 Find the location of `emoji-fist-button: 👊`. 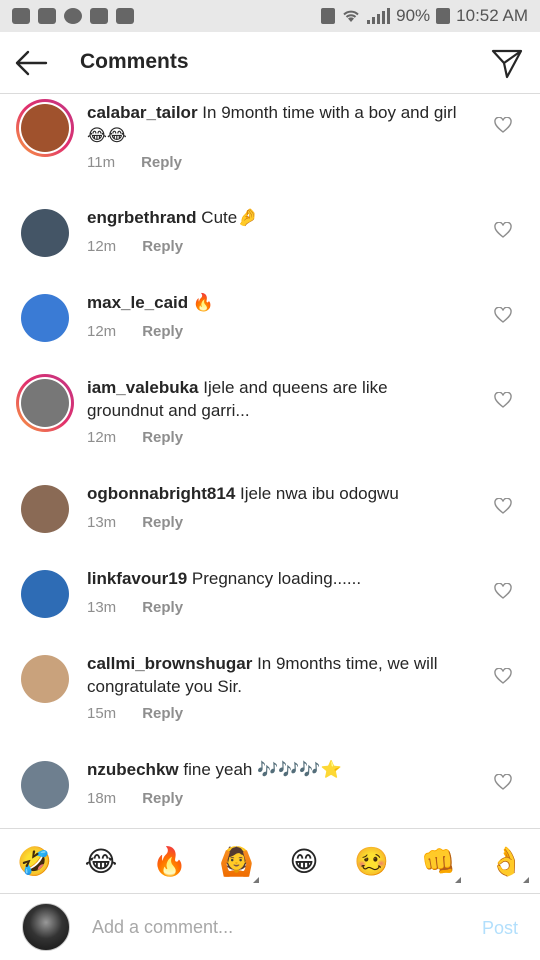

emoji-fist-button: 👊 is located at coordinates (441, 864).